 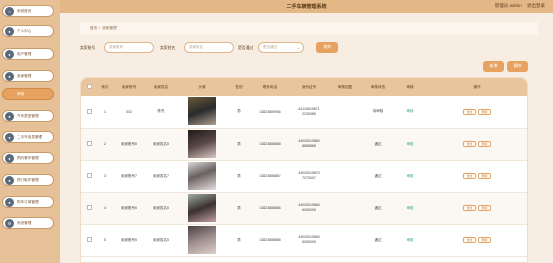 What do you see at coordinates (24, 53) in the screenshot?
I see `sidebar-item-label: 用户管理` at bounding box center [24, 53].